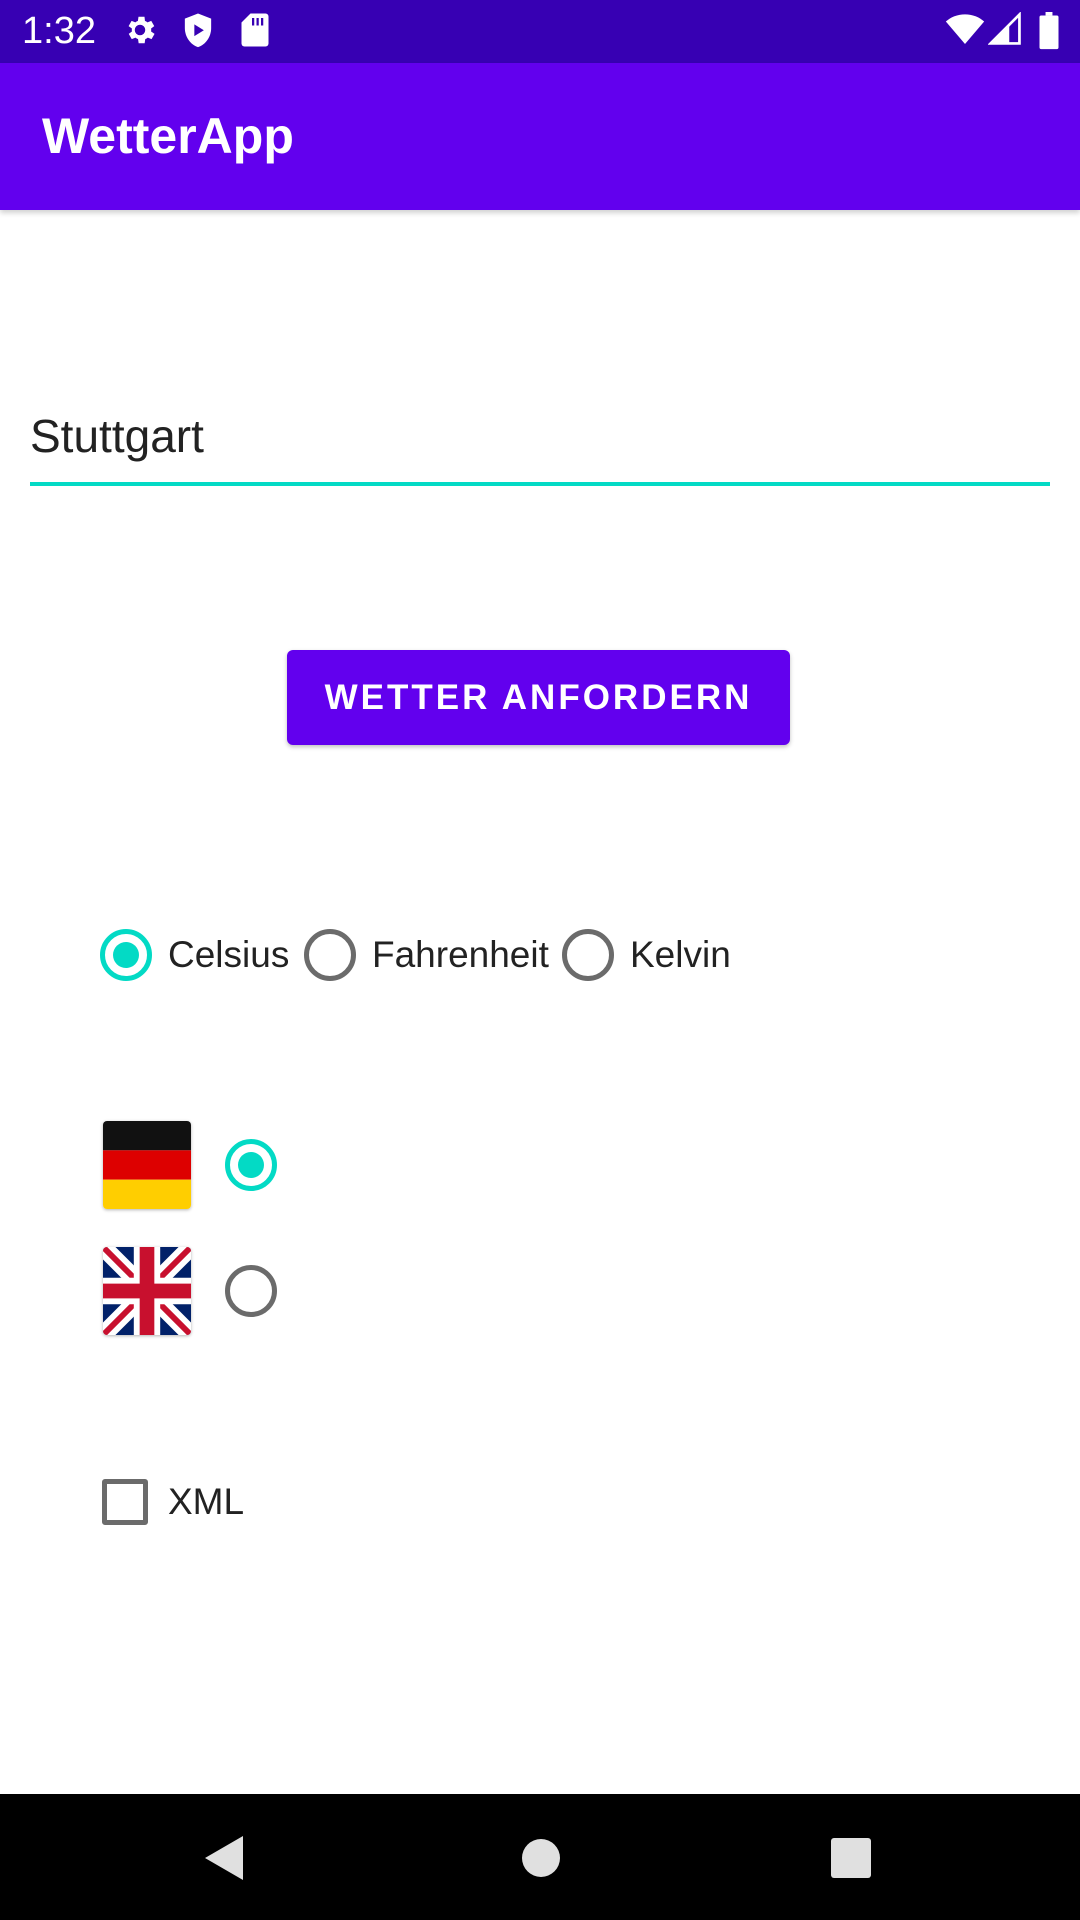  What do you see at coordinates (147, 1291) in the screenshot?
I see `uk-flag-icon` at bounding box center [147, 1291].